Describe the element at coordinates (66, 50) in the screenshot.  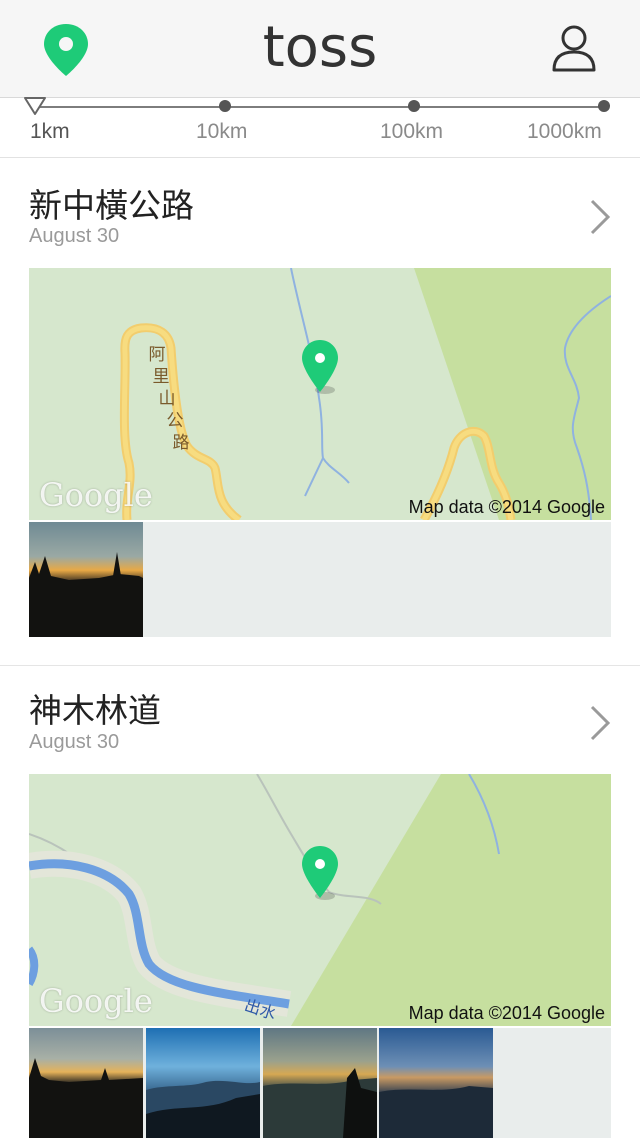
I see `map-pin-icon` at that location.